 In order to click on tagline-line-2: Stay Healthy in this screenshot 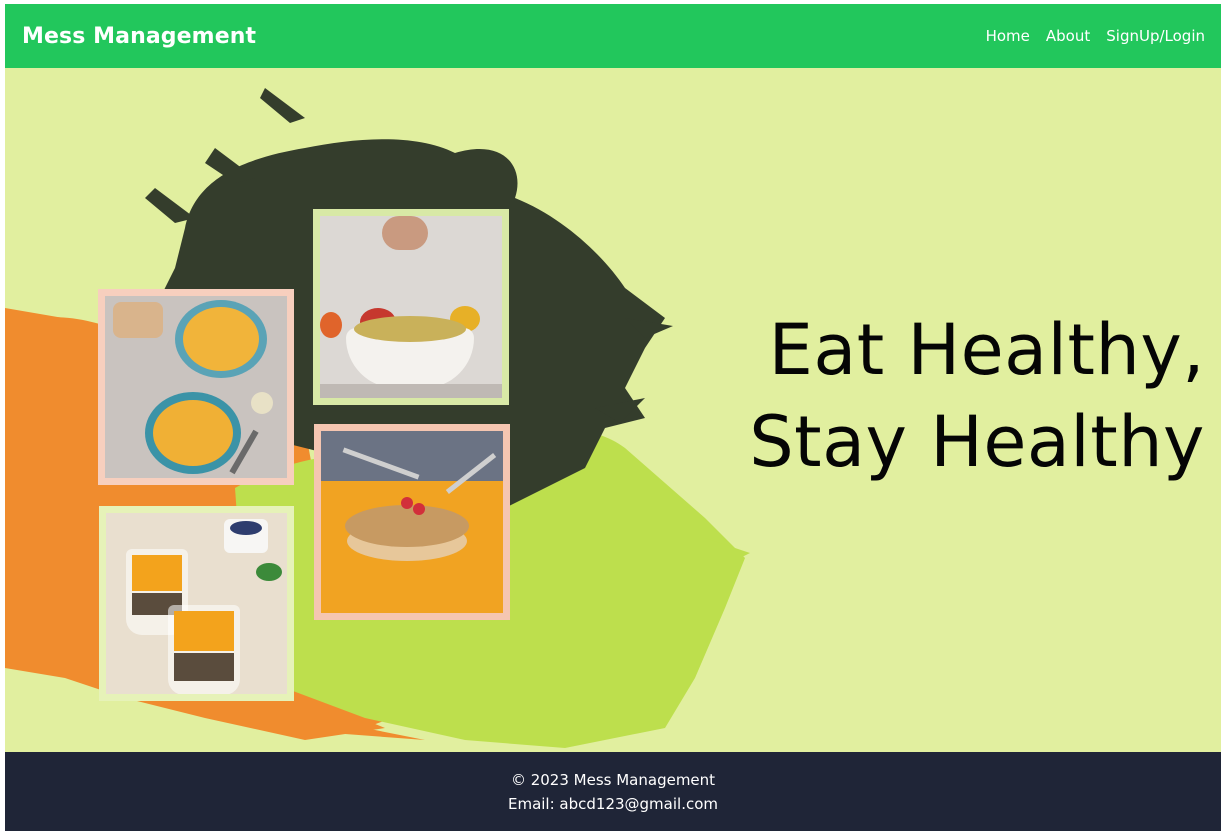, I will do `click(977, 442)`.